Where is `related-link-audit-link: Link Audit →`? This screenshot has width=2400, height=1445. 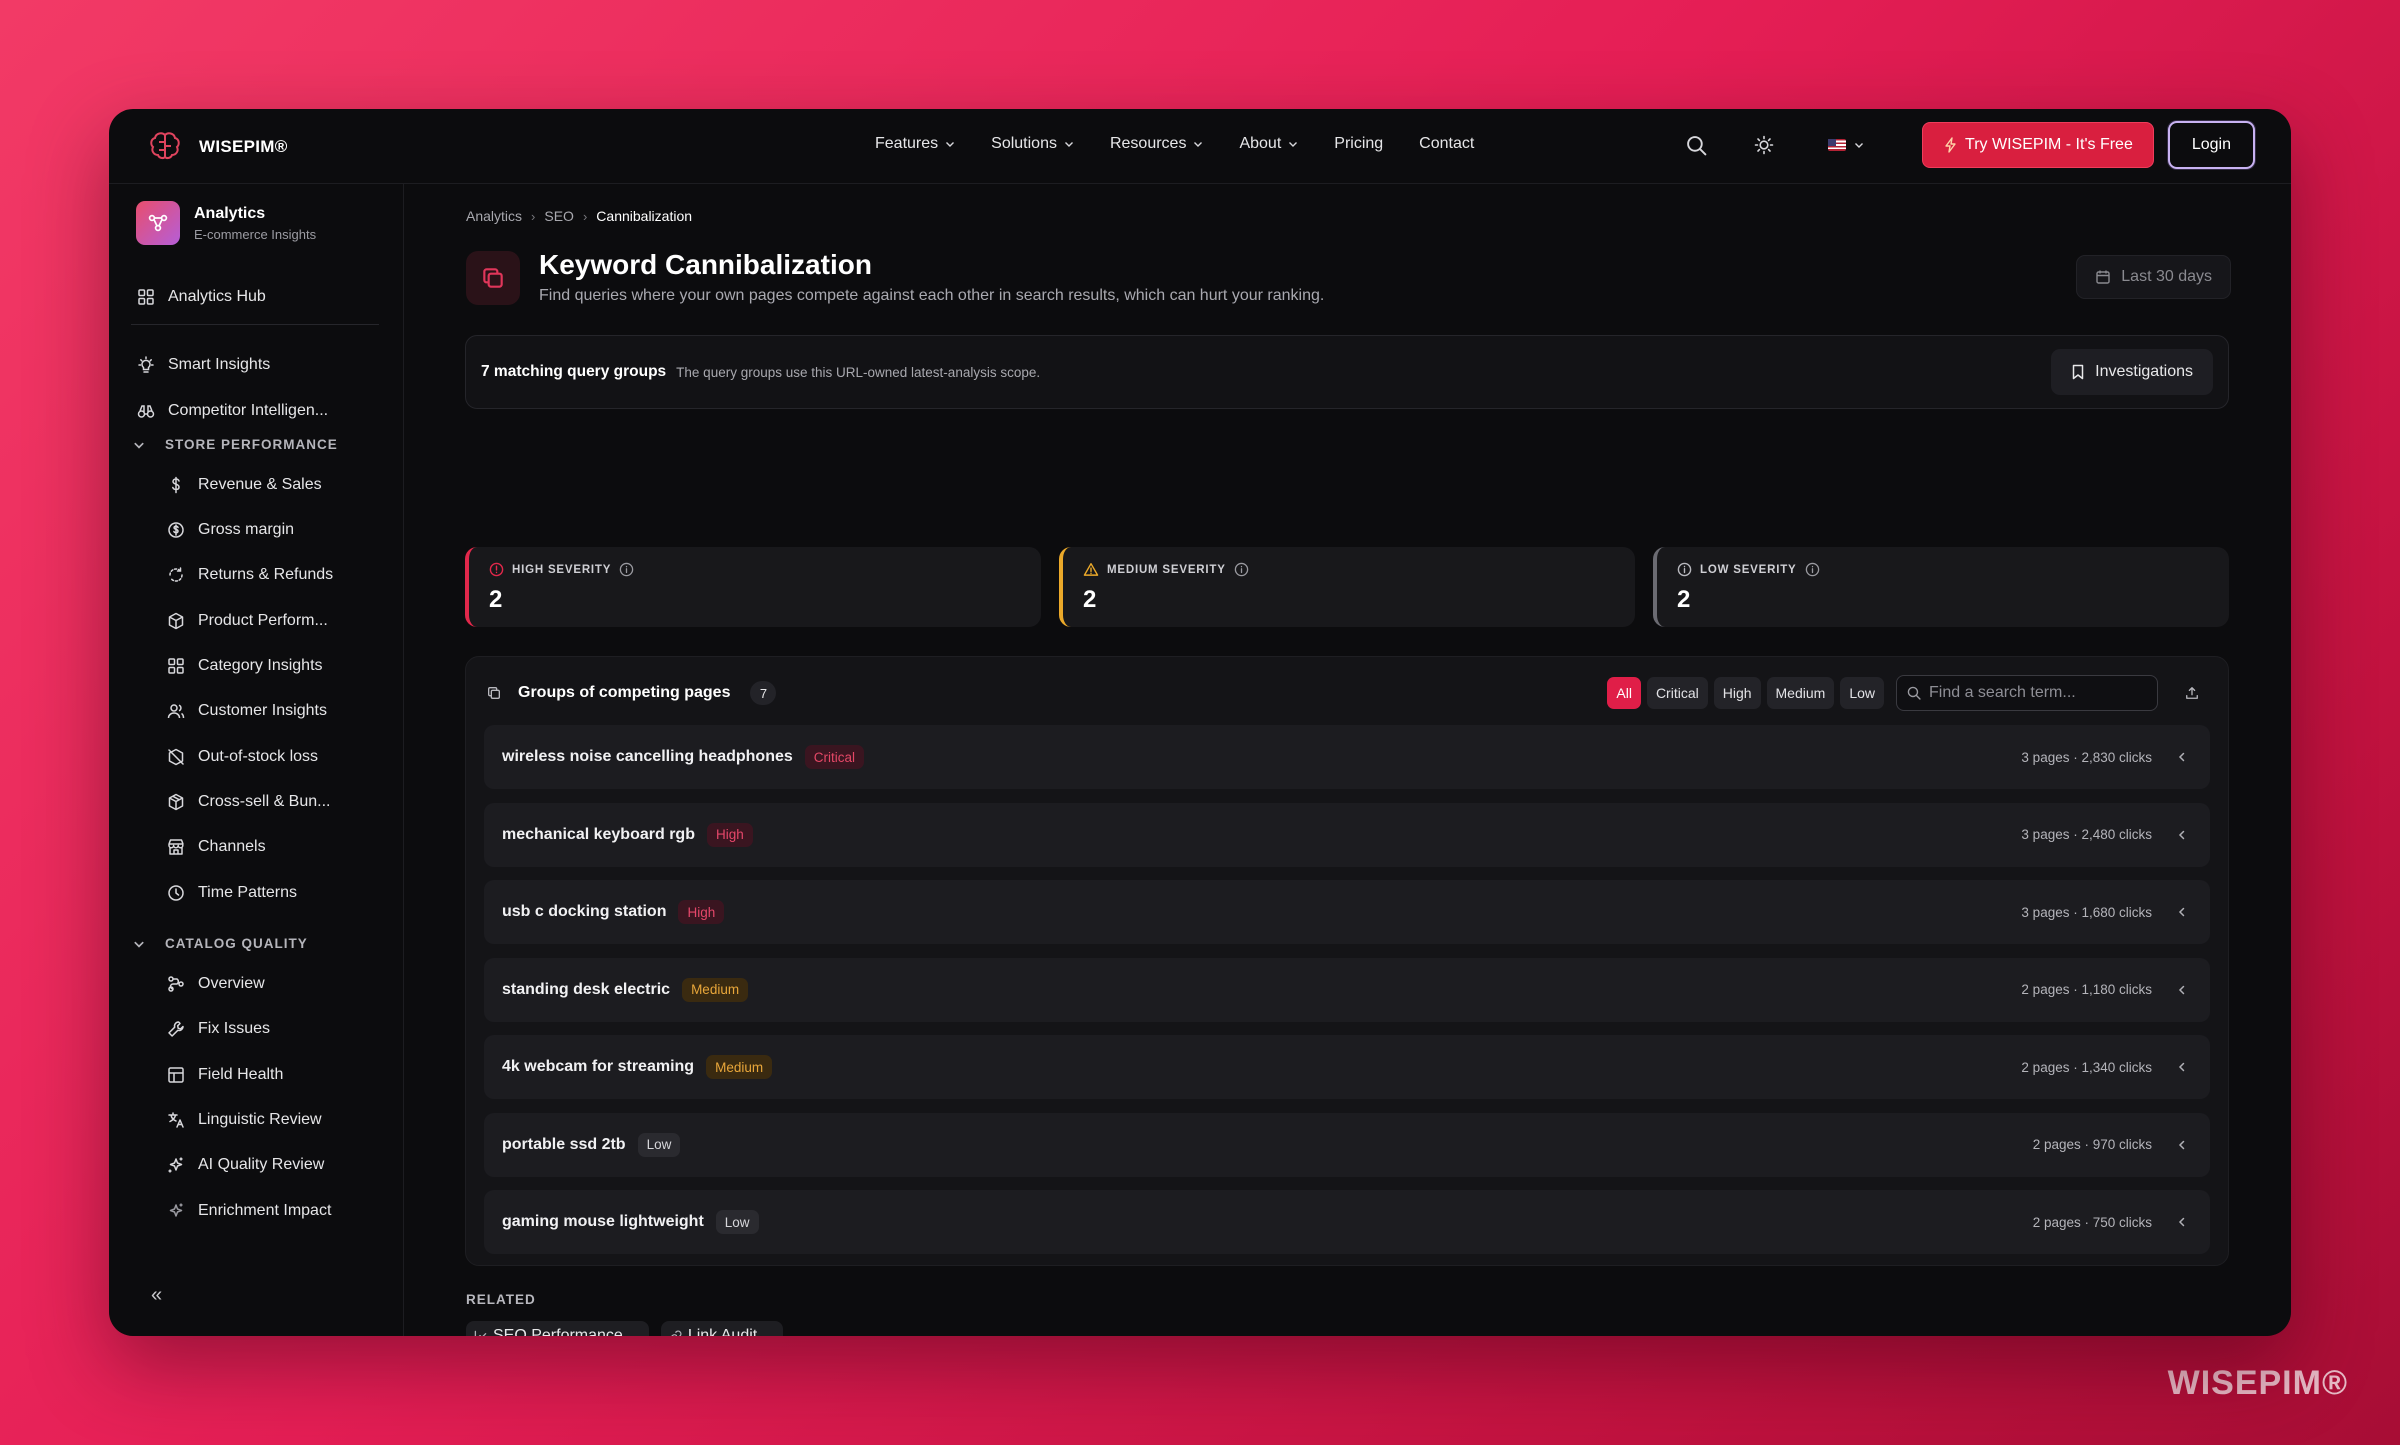
related-link-audit-link: Link Audit → is located at coordinates (722, 1328).